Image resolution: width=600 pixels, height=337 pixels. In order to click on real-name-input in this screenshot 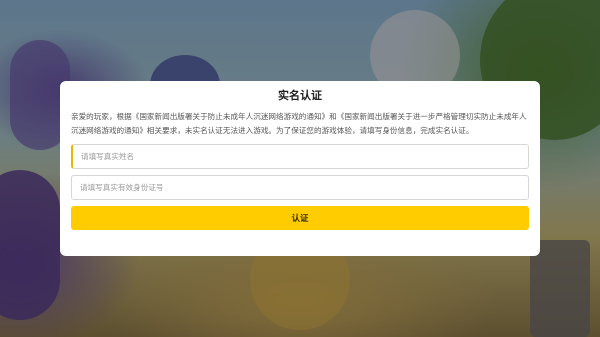, I will do `click(300, 156)`.